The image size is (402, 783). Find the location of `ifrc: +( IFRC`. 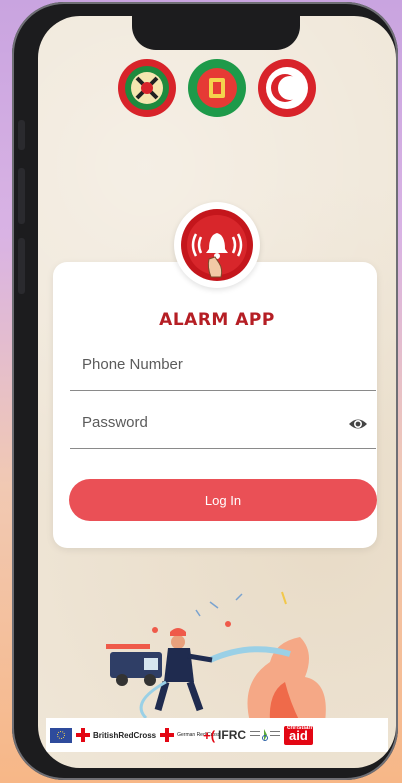

ifrc: +( IFRC is located at coordinates (225, 735).